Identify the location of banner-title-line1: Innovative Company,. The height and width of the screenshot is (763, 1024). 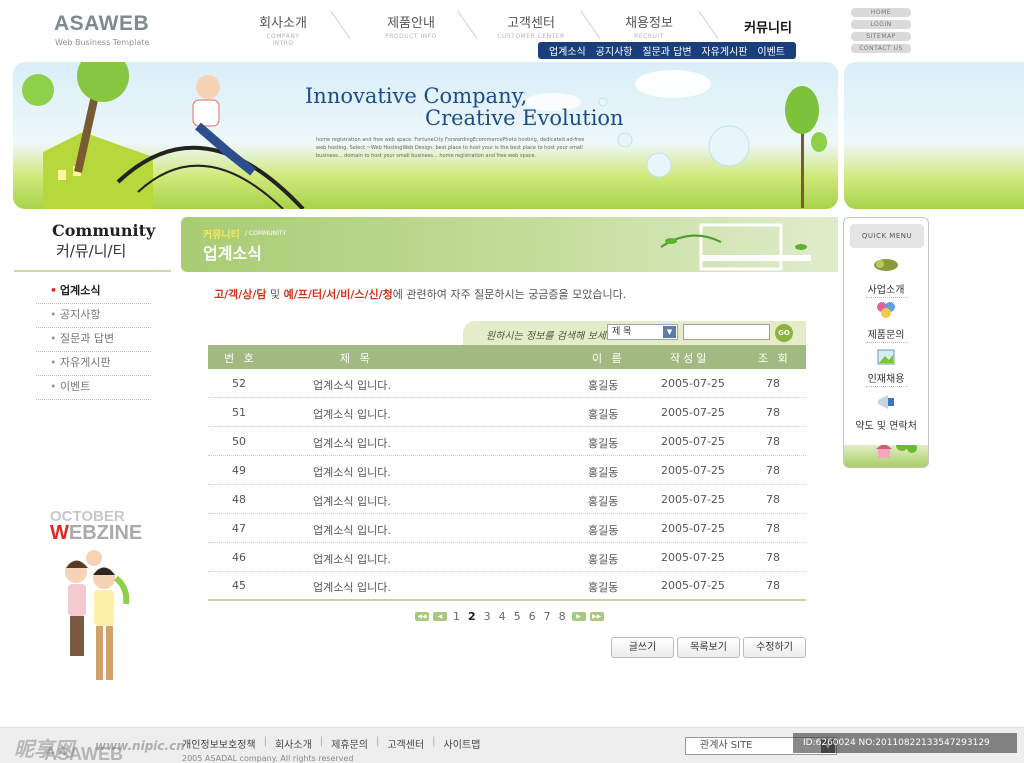
(416, 96).